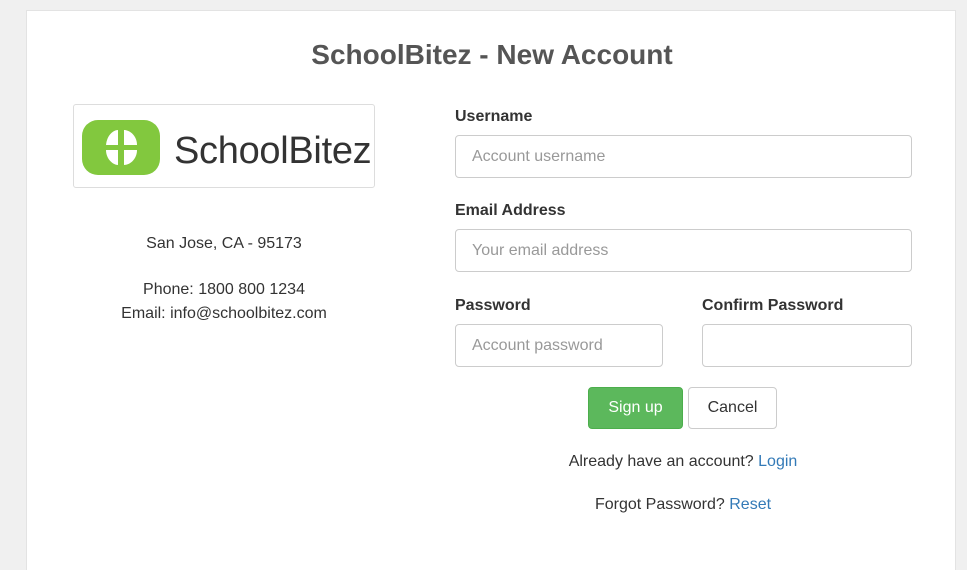 This screenshot has width=967, height=570. Describe the element at coordinates (273, 151) in the screenshot. I see `logo-wordmark: SchoolBitez` at that location.